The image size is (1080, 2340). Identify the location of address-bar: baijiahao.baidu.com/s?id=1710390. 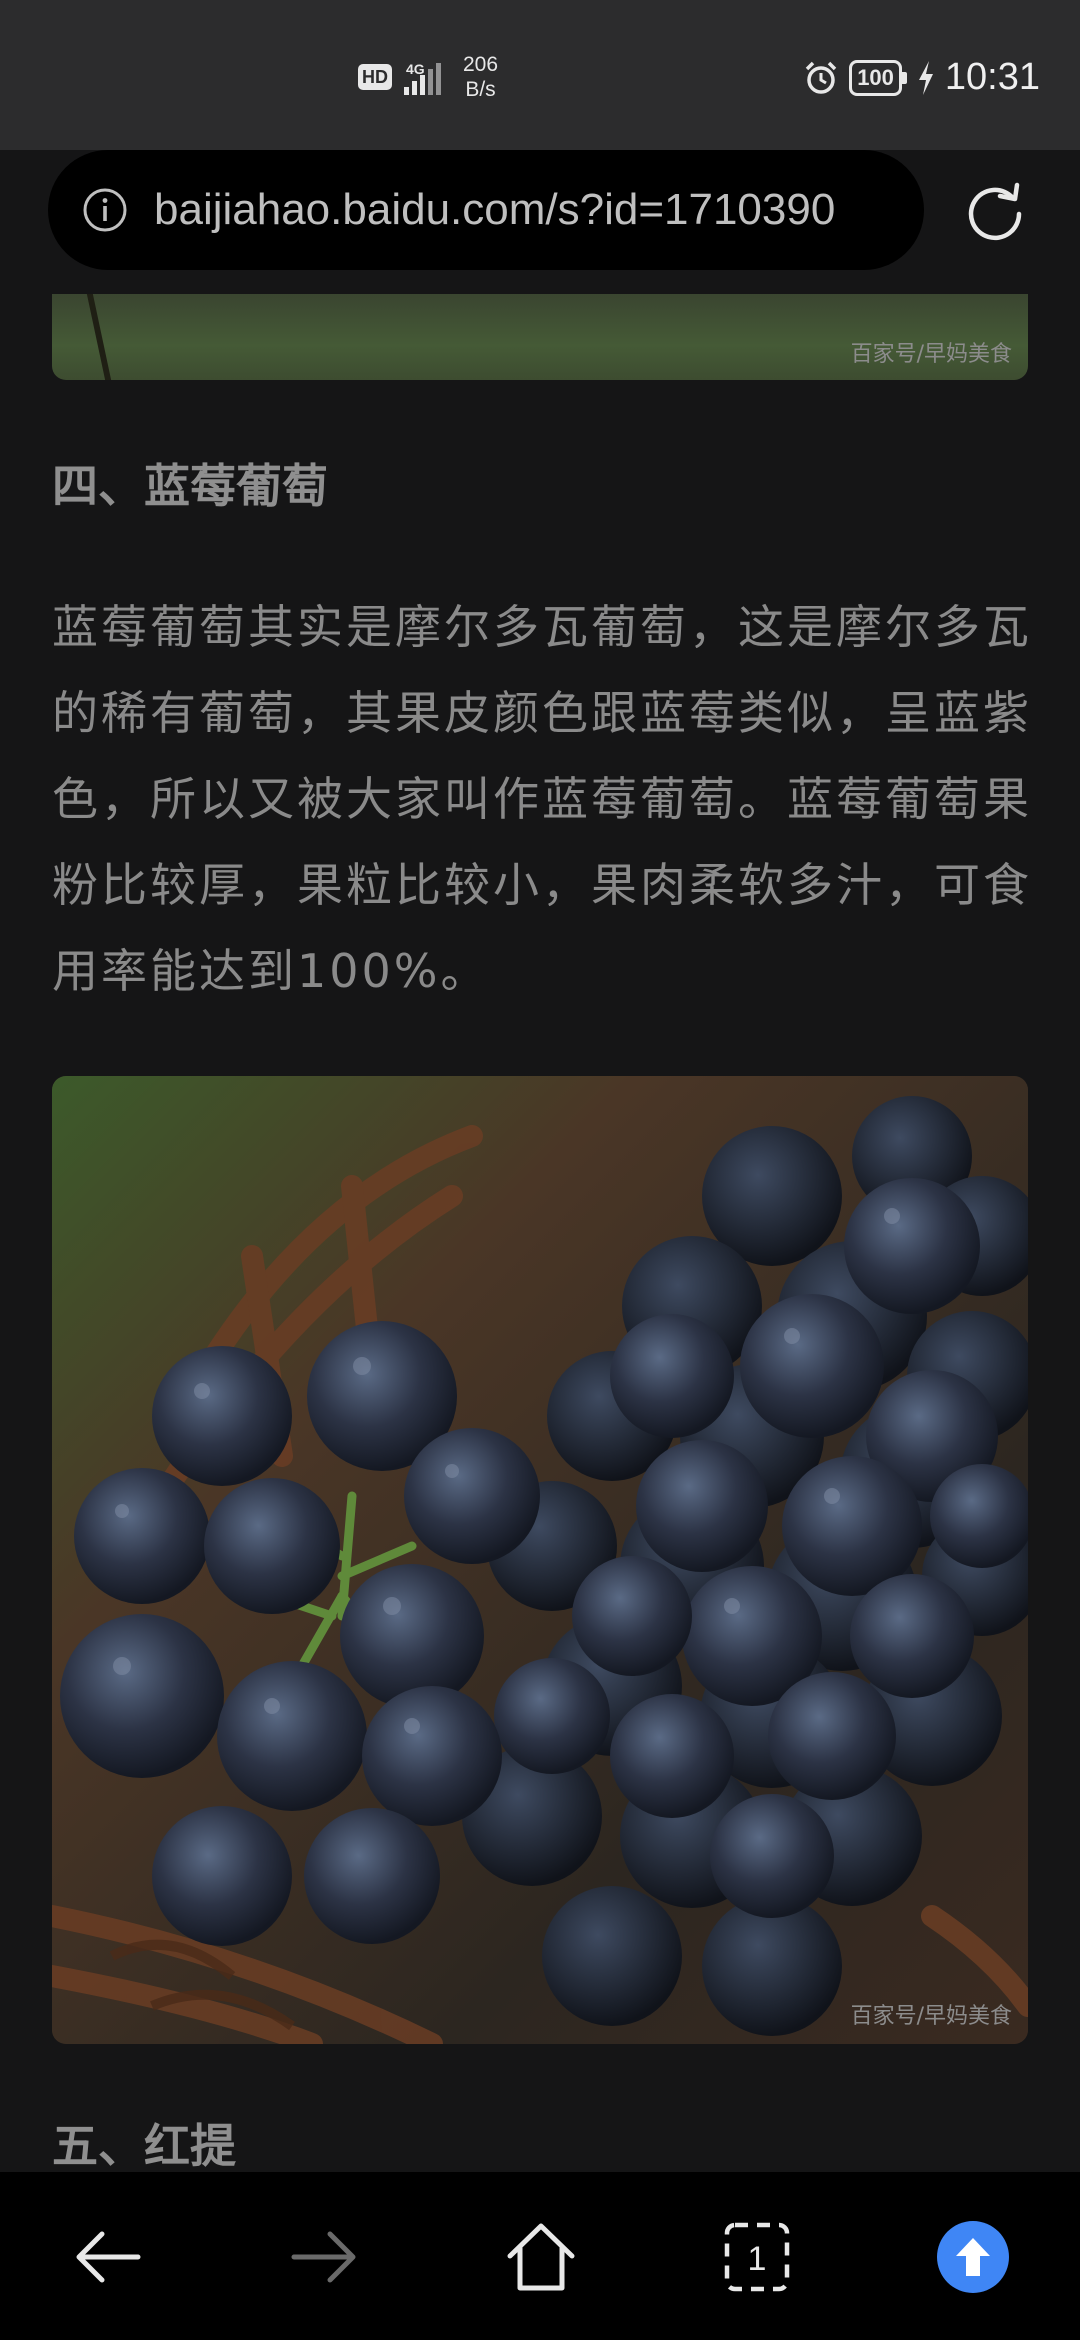
(486, 210).